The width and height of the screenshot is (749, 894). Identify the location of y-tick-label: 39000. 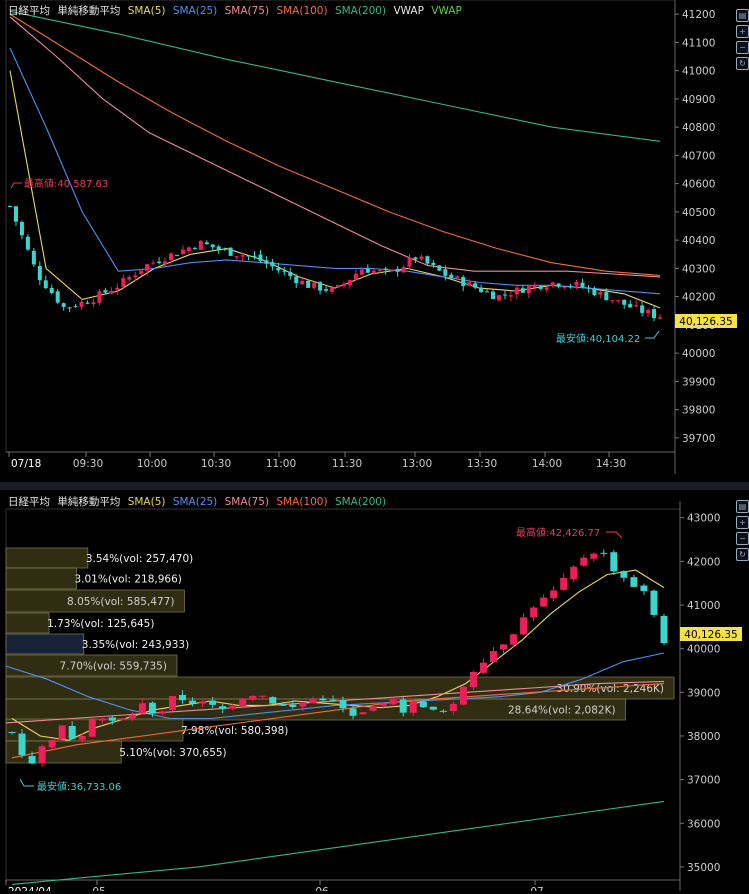
(703, 693).